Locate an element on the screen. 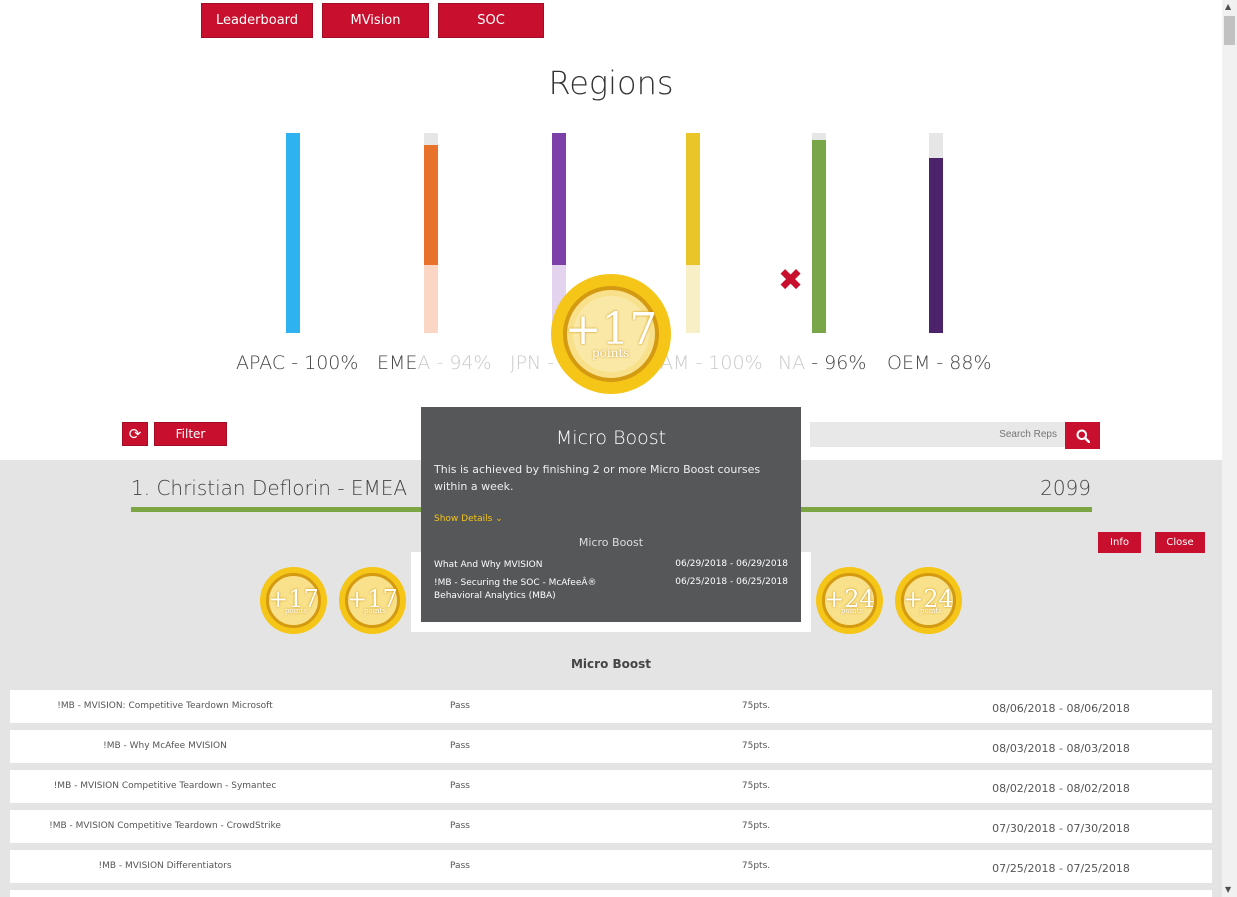  close-x-icon: ✖ is located at coordinates (790, 281).